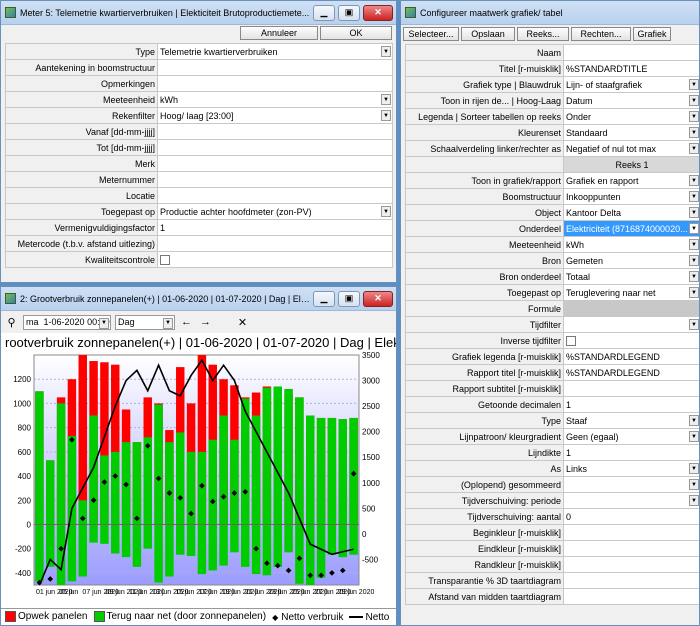 This screenshot has width=700, height=626. What do you see at coordinates (275, 83) in the screenshot?
I see `meter-value-opmerkingen` at bounding box center [275, 83].